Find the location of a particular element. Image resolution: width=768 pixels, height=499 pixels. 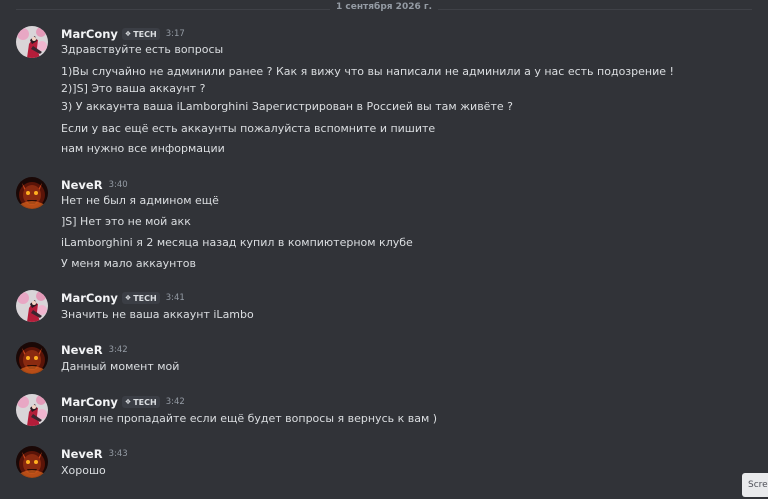

message-text: Нет не был я админом ещё is located at coordinates (140, 200).